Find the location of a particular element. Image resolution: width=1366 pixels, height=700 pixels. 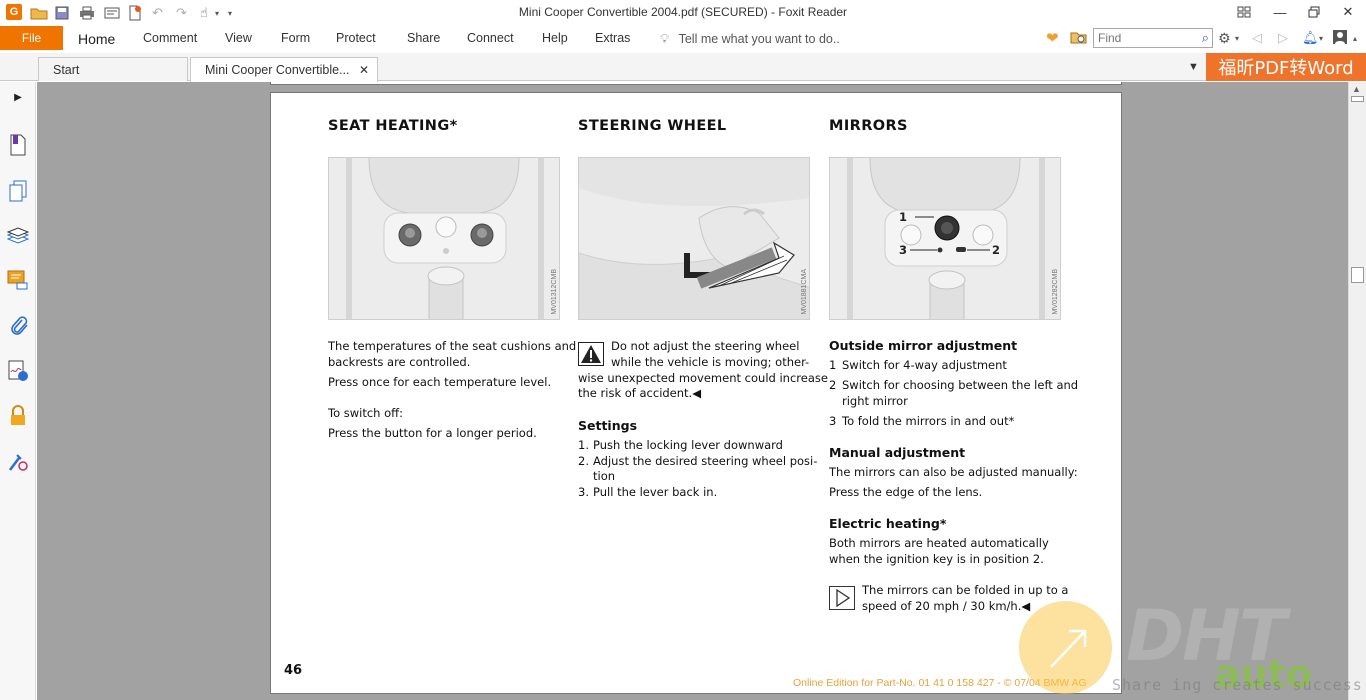

file-menu-button: File is located at coordinates (31, 38).